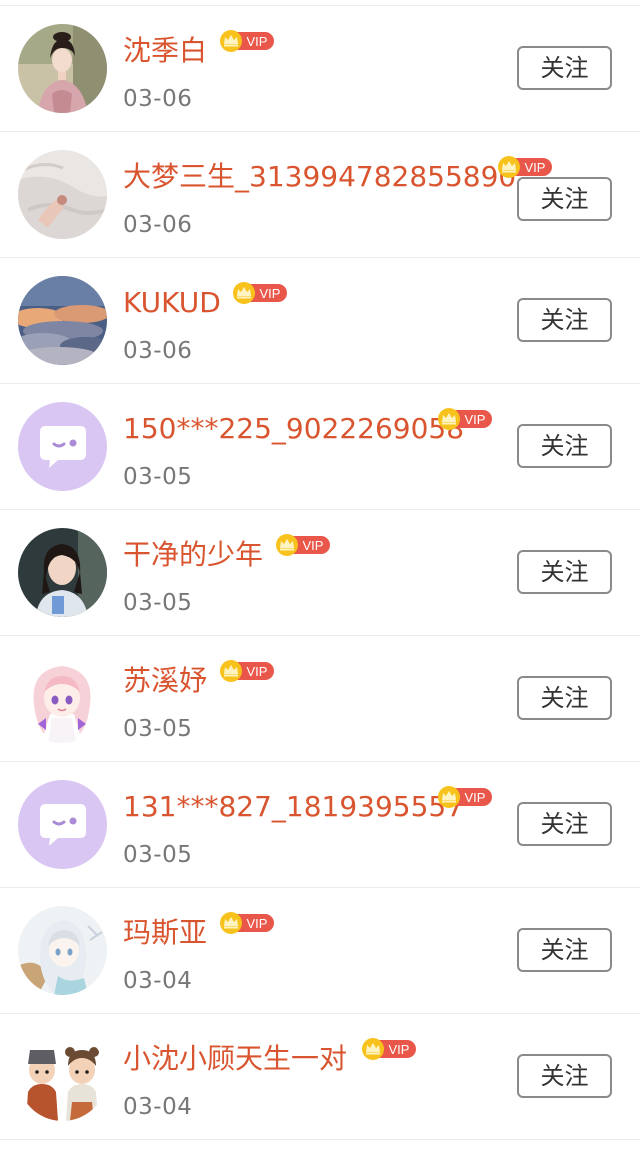  I want to click on name-line: 沈季白 VIP, so click(198, 50).